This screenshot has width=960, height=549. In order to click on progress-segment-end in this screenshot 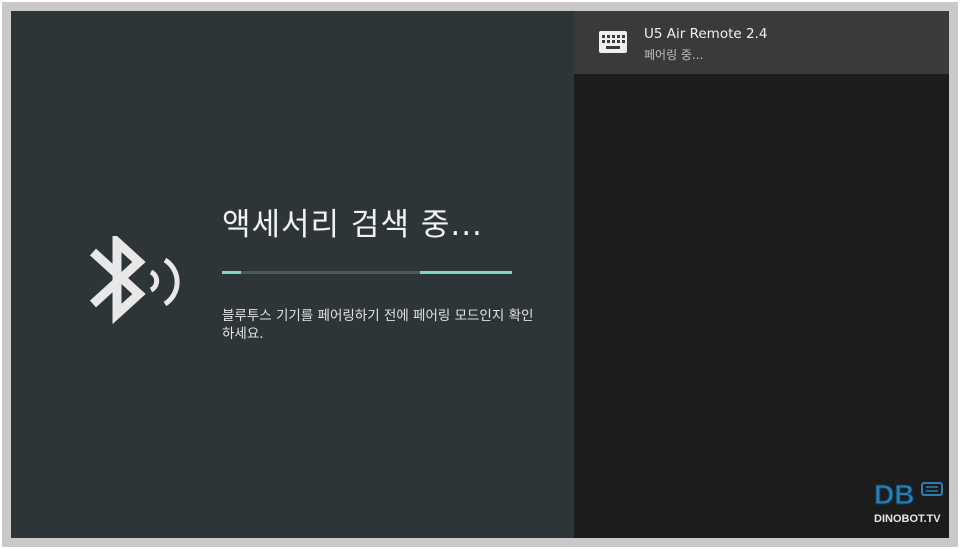, I will do `click(466, 272)`.